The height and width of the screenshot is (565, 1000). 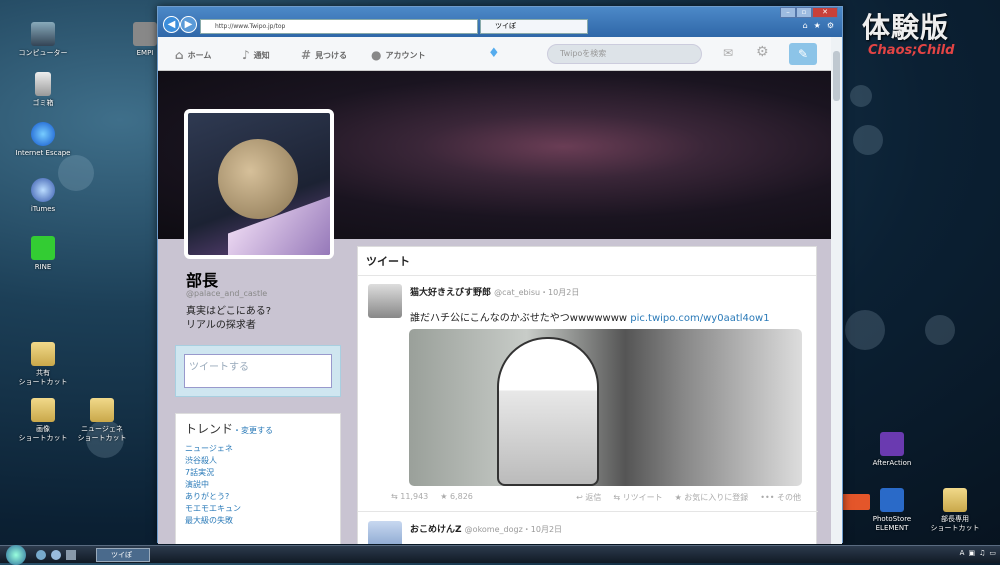 What do you see at coordinates (588, 497) in the screenshot?
I see `reply-button: ↩ 返信` at bounding box center [588, 497].